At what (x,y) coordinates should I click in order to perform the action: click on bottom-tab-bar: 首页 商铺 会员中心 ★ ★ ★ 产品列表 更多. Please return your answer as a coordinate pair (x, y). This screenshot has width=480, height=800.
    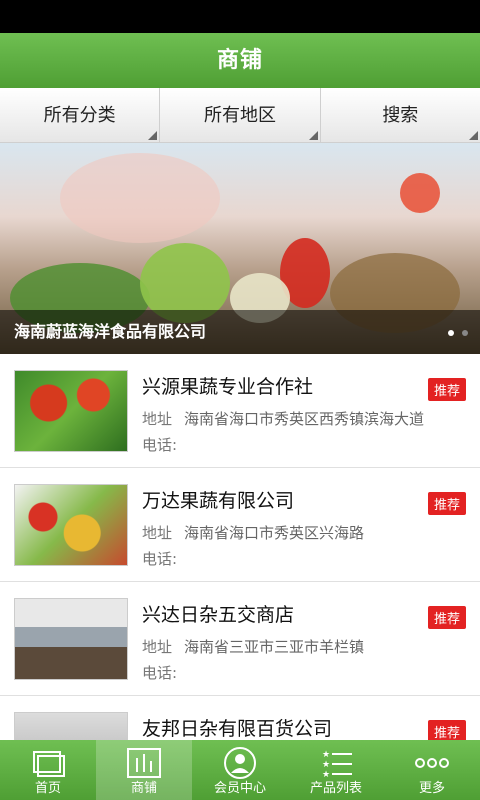
    Looking at the image, I should click on (240, 770).